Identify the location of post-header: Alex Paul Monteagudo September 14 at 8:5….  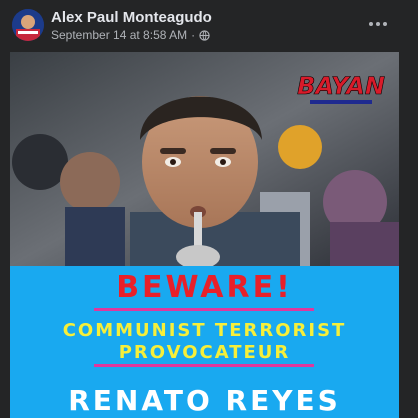
(209, 24).